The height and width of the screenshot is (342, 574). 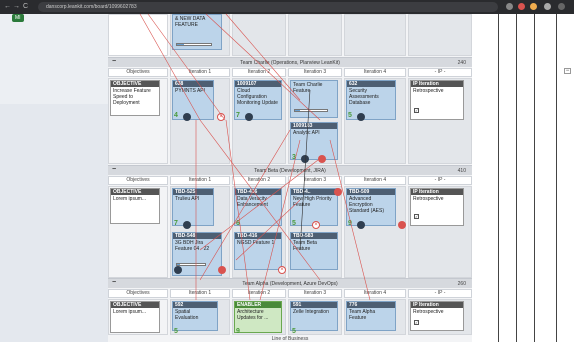 What do you see at coordinates (132, 97) in the screenshot?
I see `objective-text: Increase Feature Speed to Deployment` at bounding box center [132, 97].